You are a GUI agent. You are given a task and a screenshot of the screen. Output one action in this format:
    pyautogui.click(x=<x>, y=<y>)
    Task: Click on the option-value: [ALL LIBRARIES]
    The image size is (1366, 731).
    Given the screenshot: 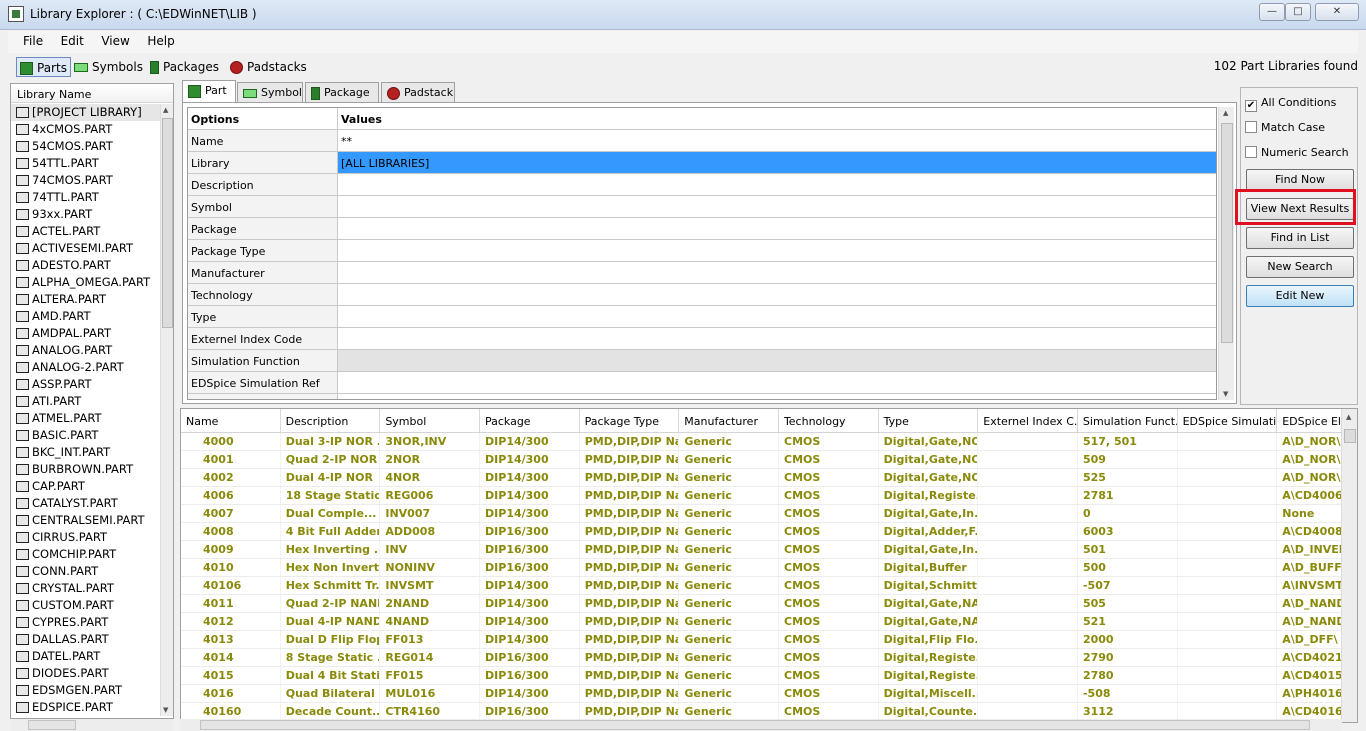 What is the action you would take?
    pyautogui.click(x=777, y=162)
    